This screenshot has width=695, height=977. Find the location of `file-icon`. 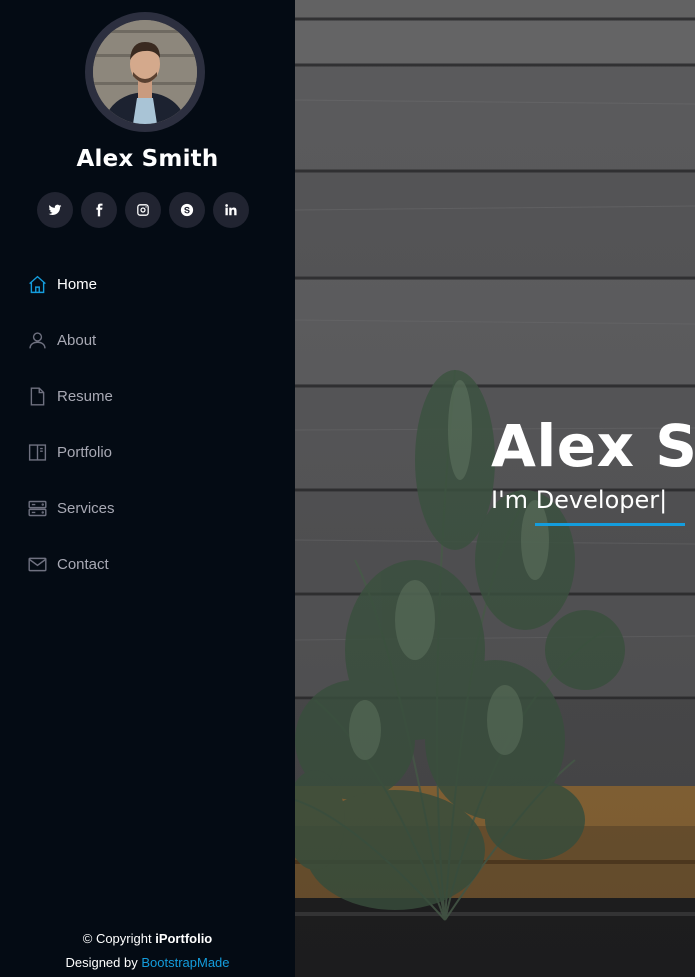

file-icon is located at coordinates (37, 396).